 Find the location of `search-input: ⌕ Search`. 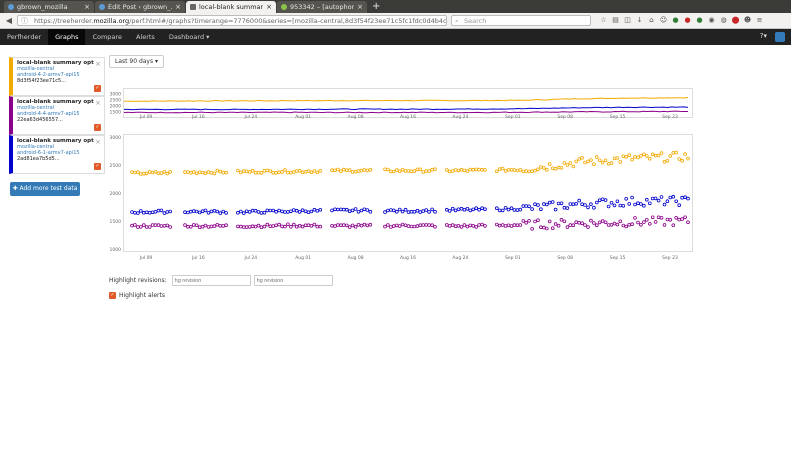

search-input: ⌕ Search is located at coordinates (521, 20).